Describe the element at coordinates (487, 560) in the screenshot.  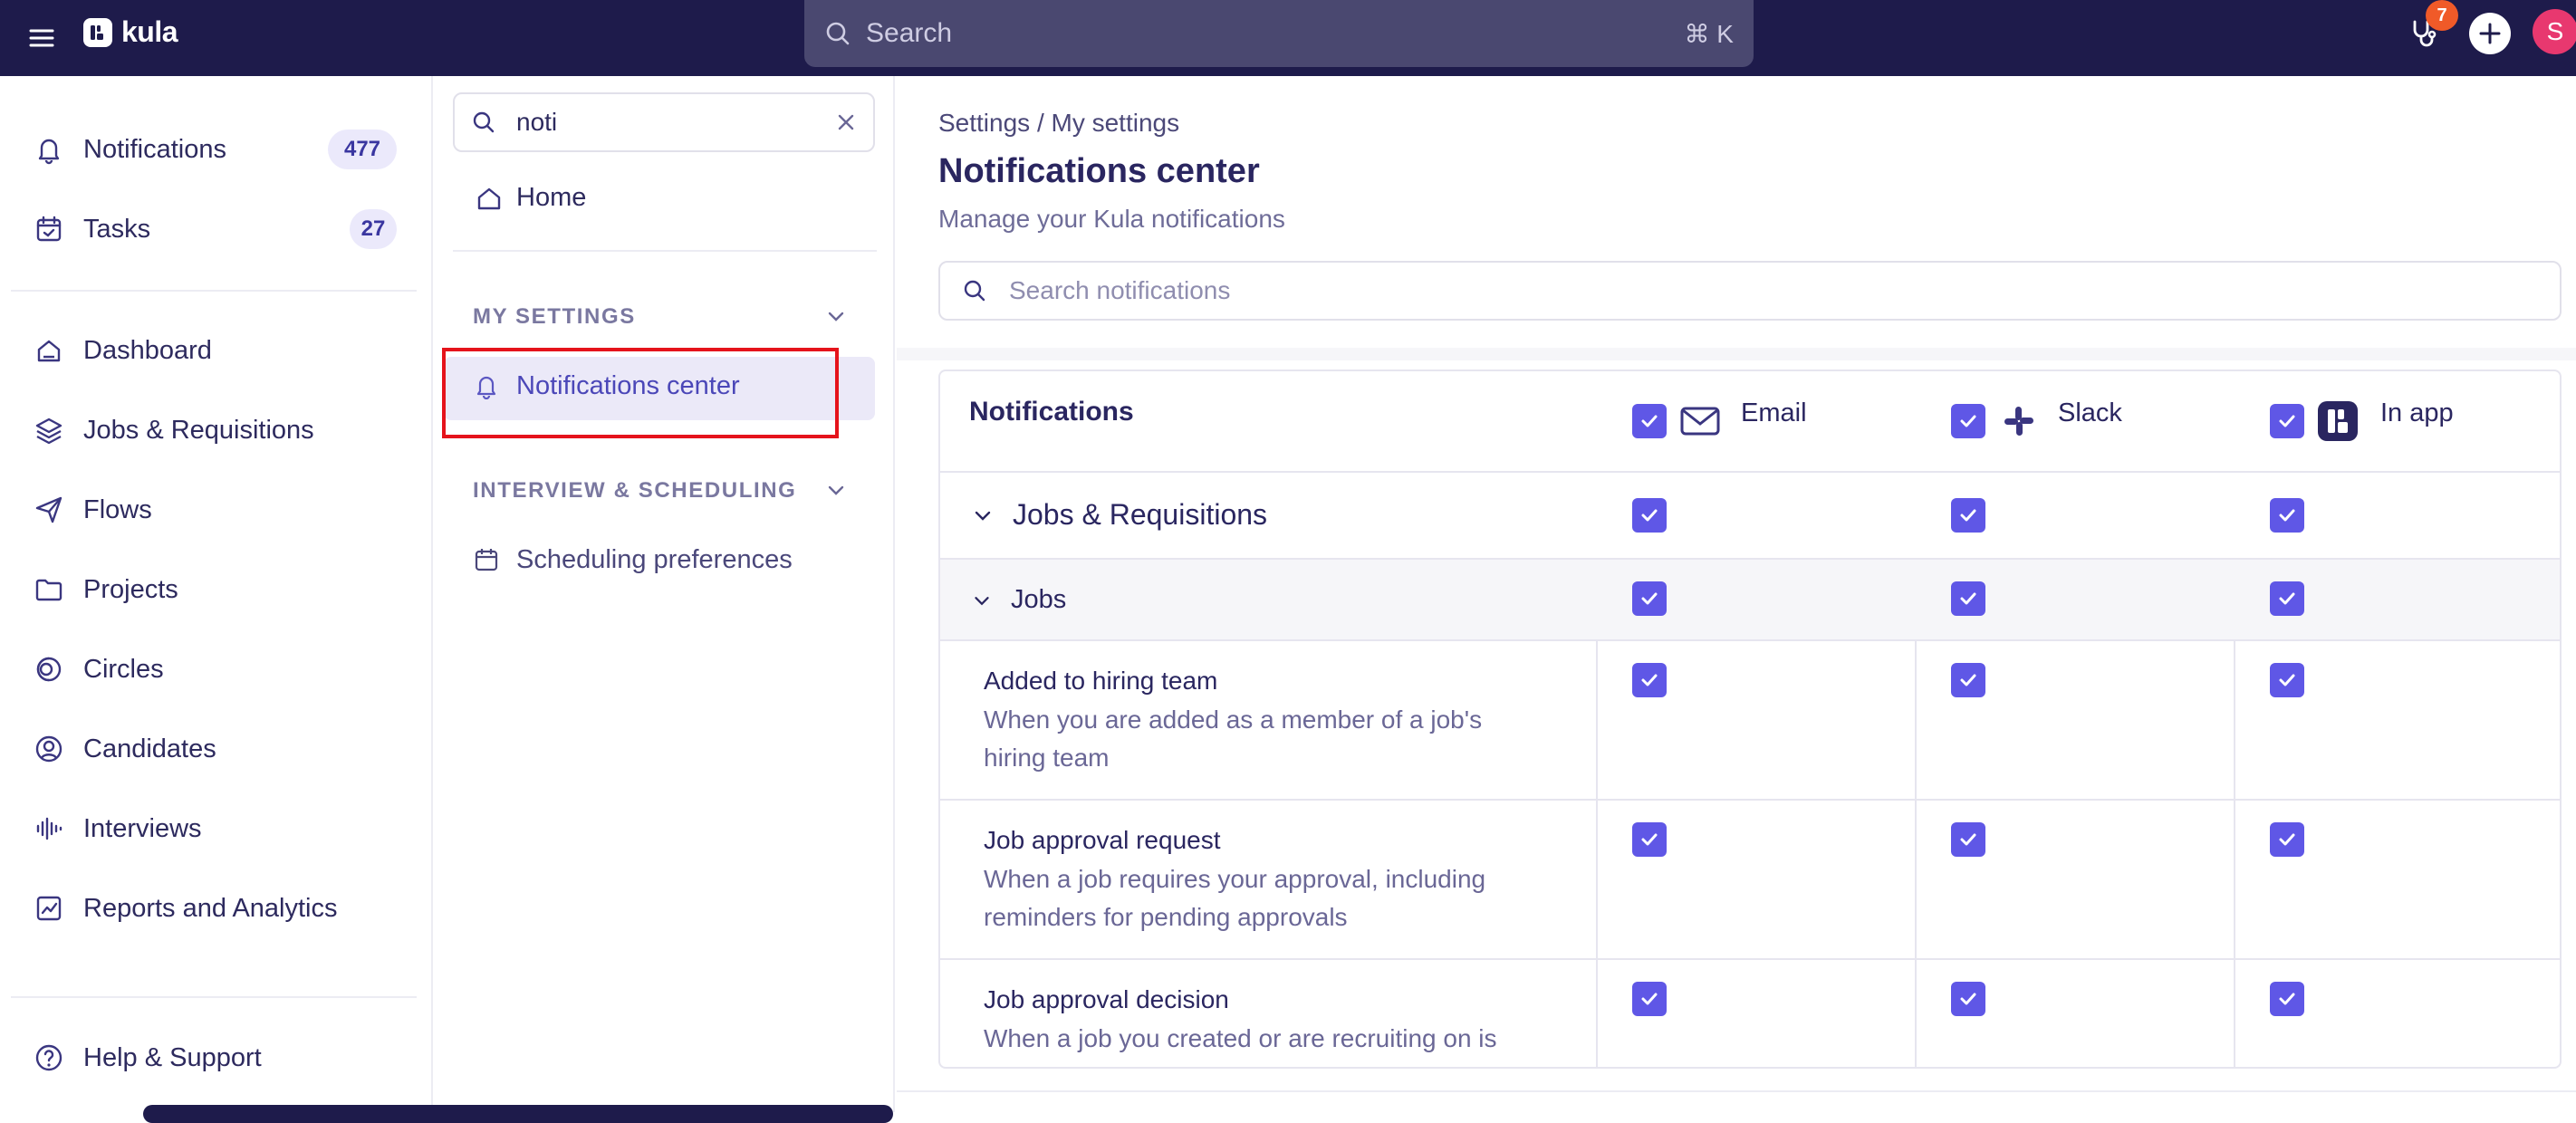
I see `calendar-icon` at that location.